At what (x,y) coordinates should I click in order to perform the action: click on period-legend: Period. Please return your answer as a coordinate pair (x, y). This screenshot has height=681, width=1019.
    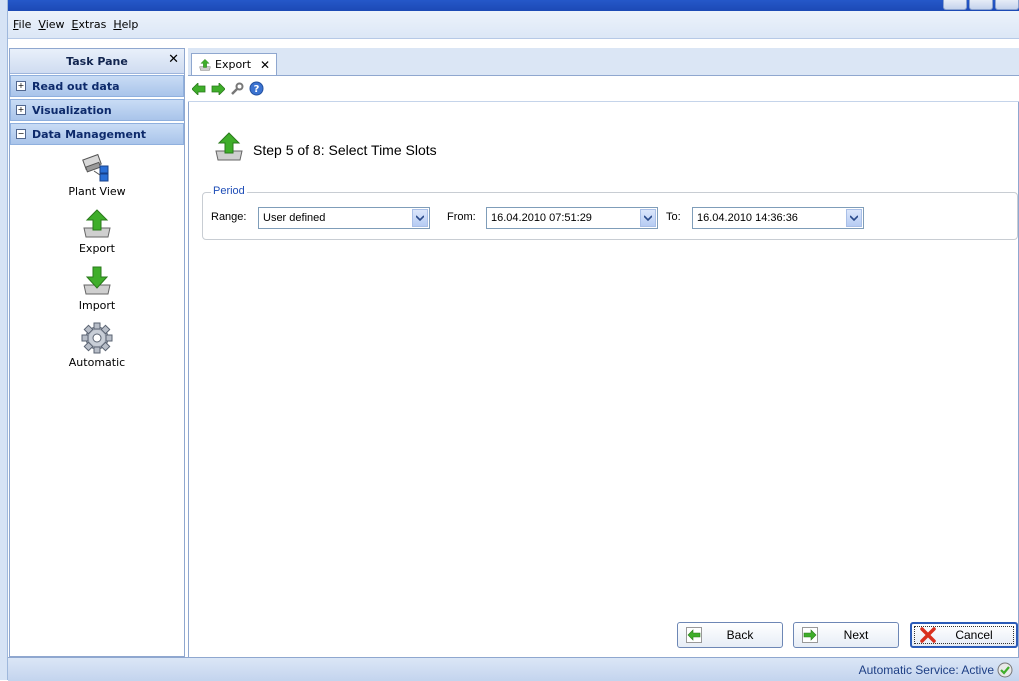
    Looking at the image, I should click on (229, 191).